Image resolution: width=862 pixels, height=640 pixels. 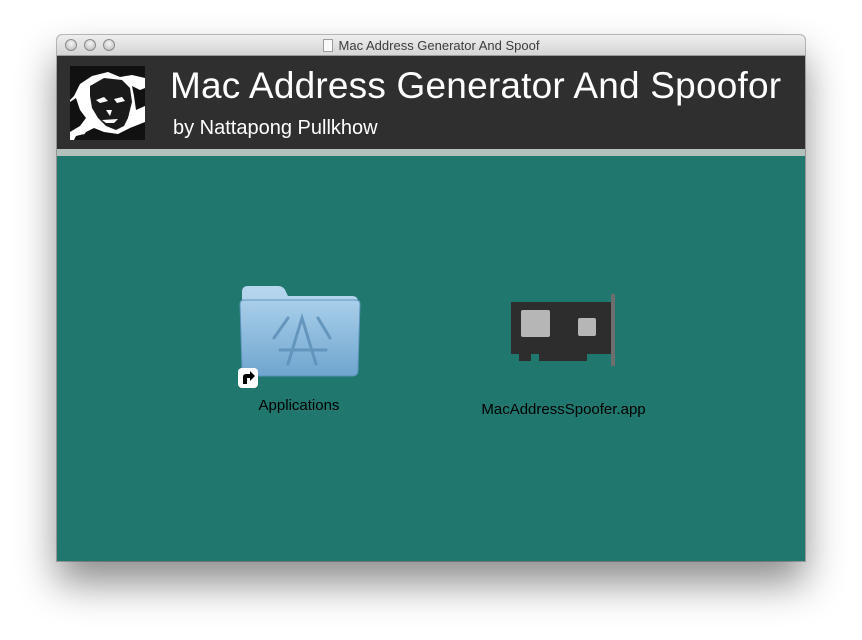 I want to click on document-icon, so click(x=327, y=45).